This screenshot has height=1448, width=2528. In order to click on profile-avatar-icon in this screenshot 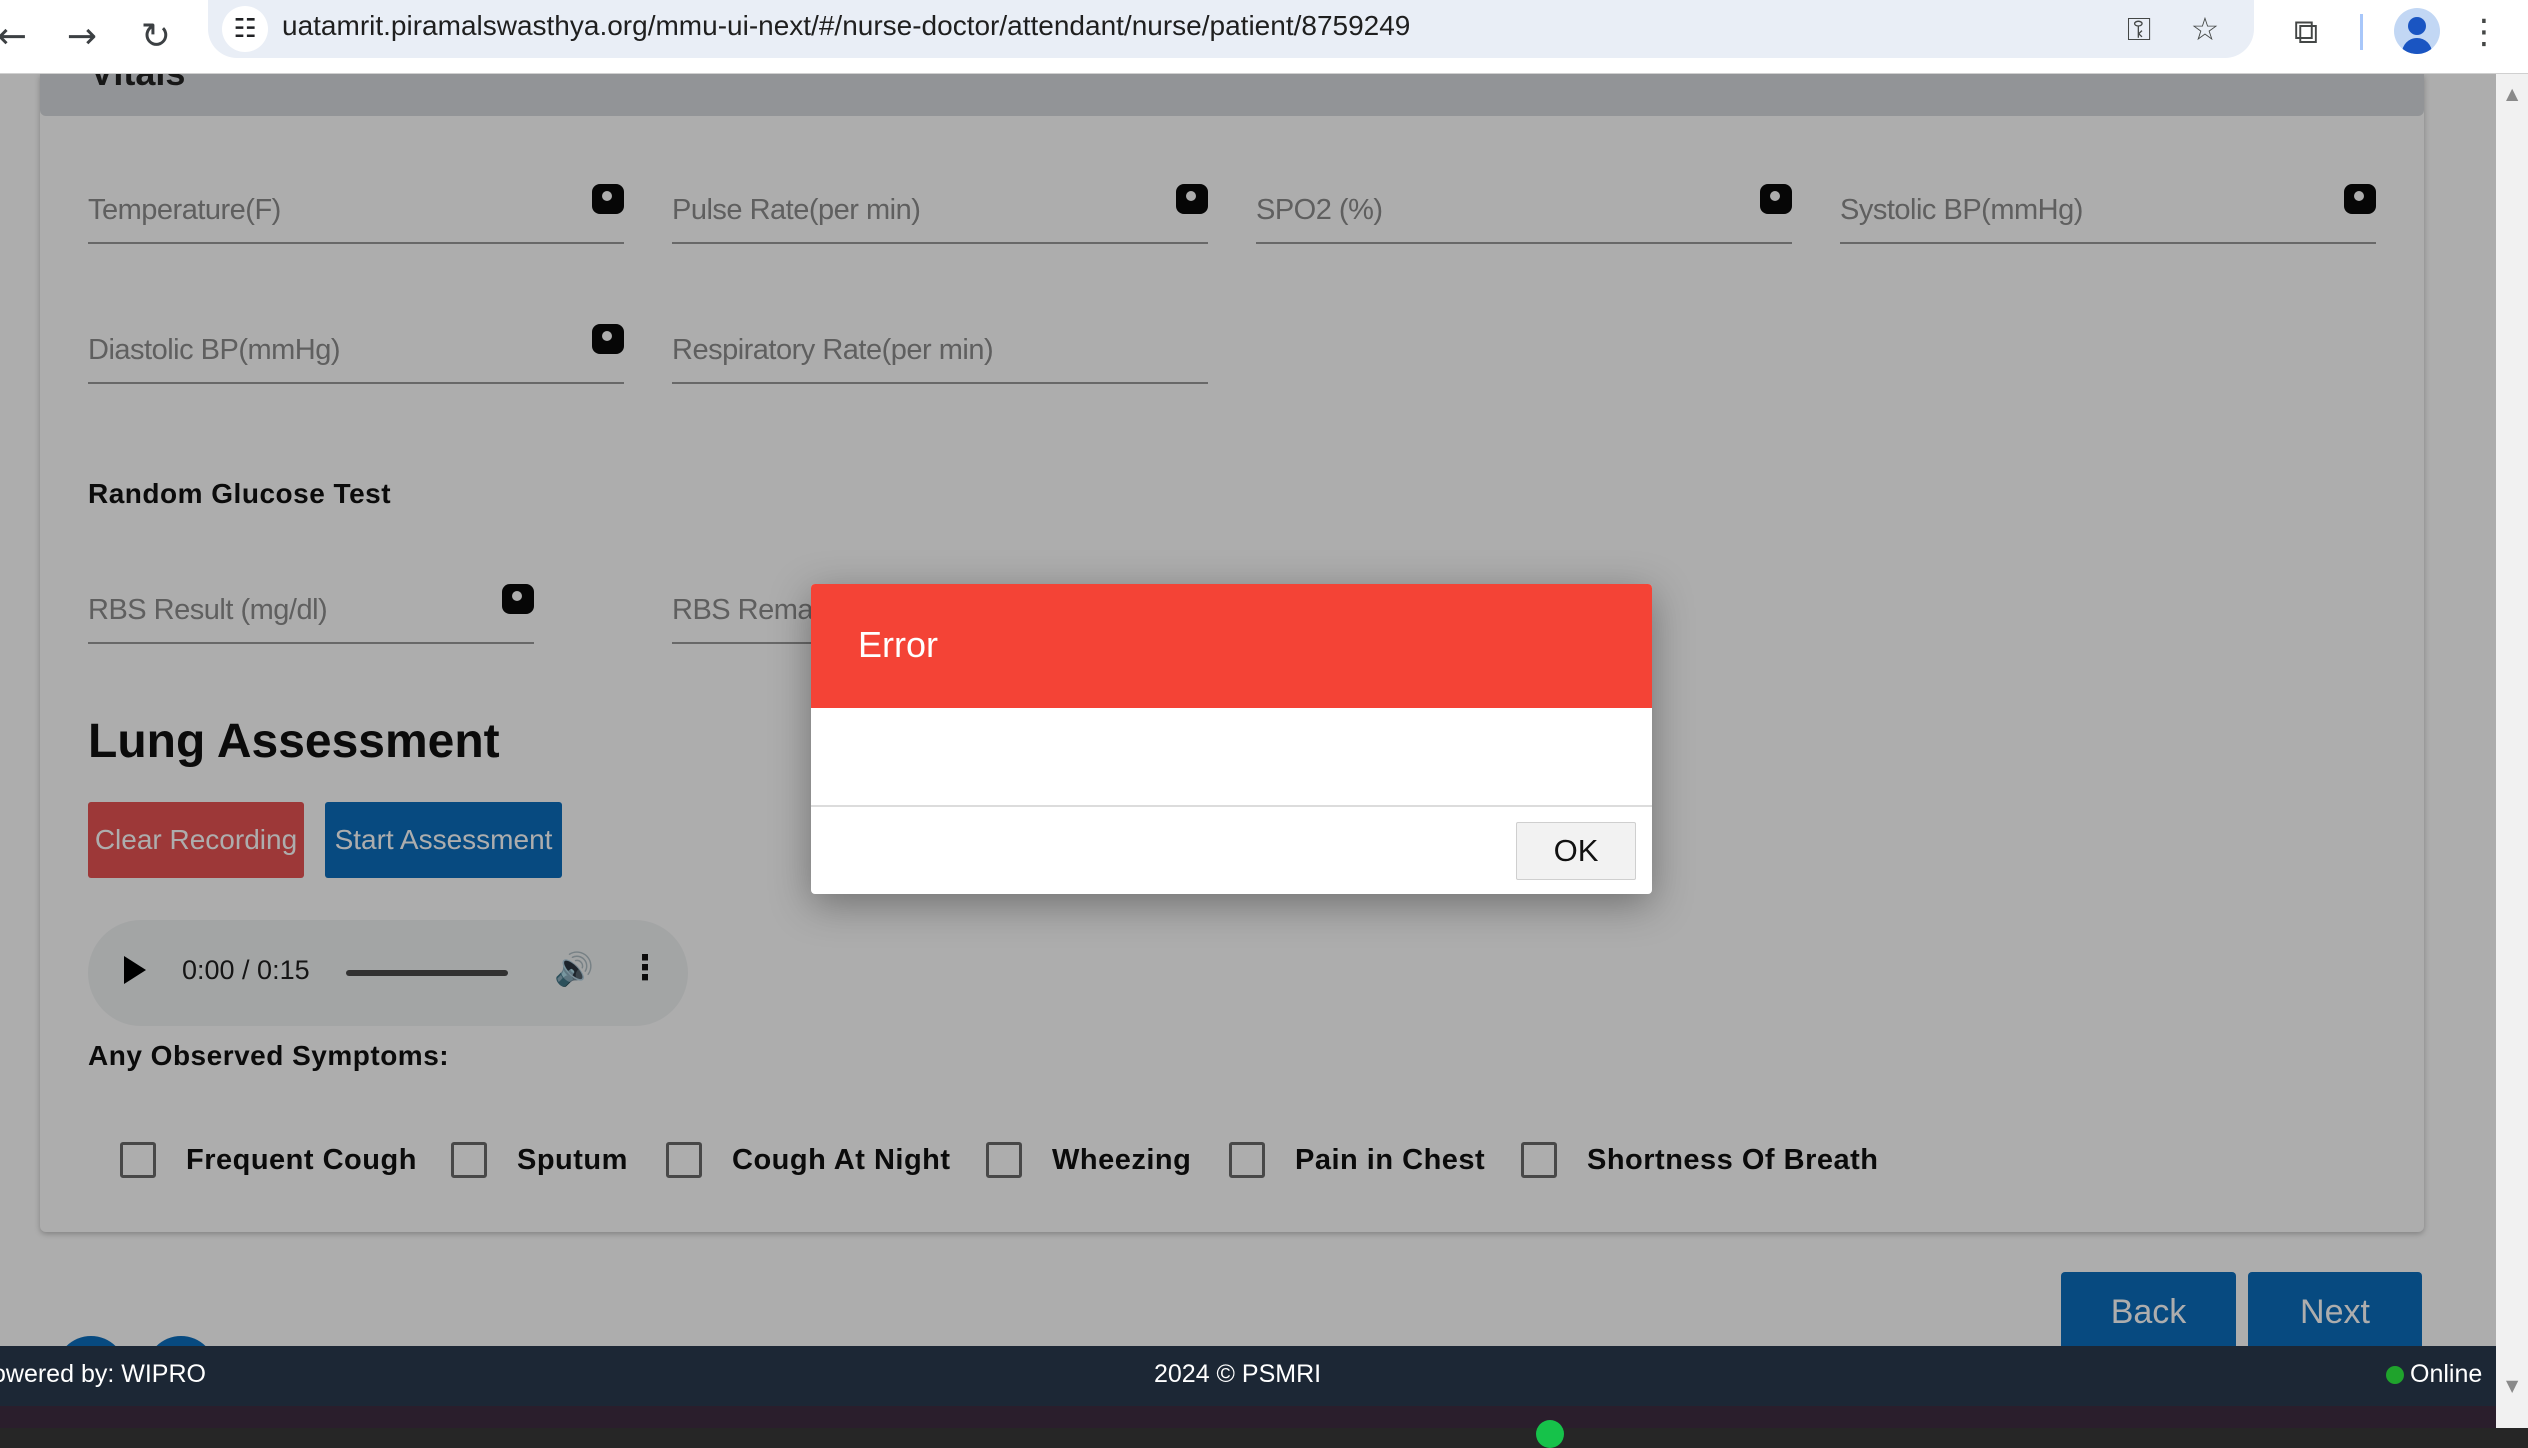, I will do `click(2417, 31)`.